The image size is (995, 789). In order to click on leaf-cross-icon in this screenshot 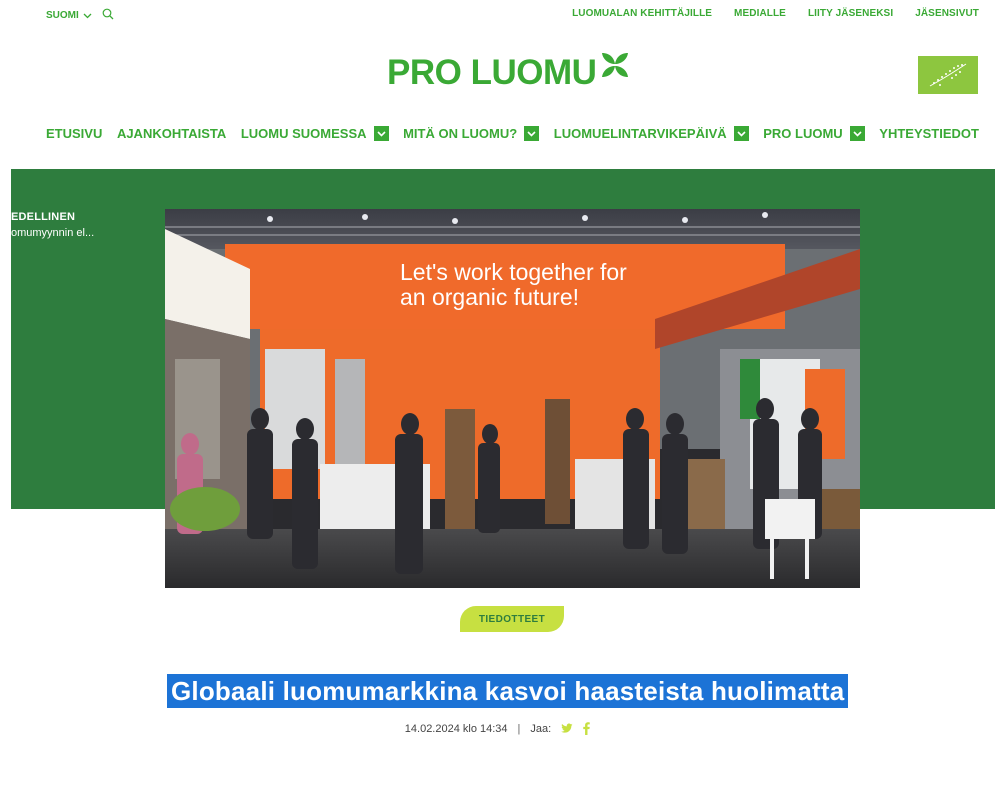, I will do `click(615, 67)`.